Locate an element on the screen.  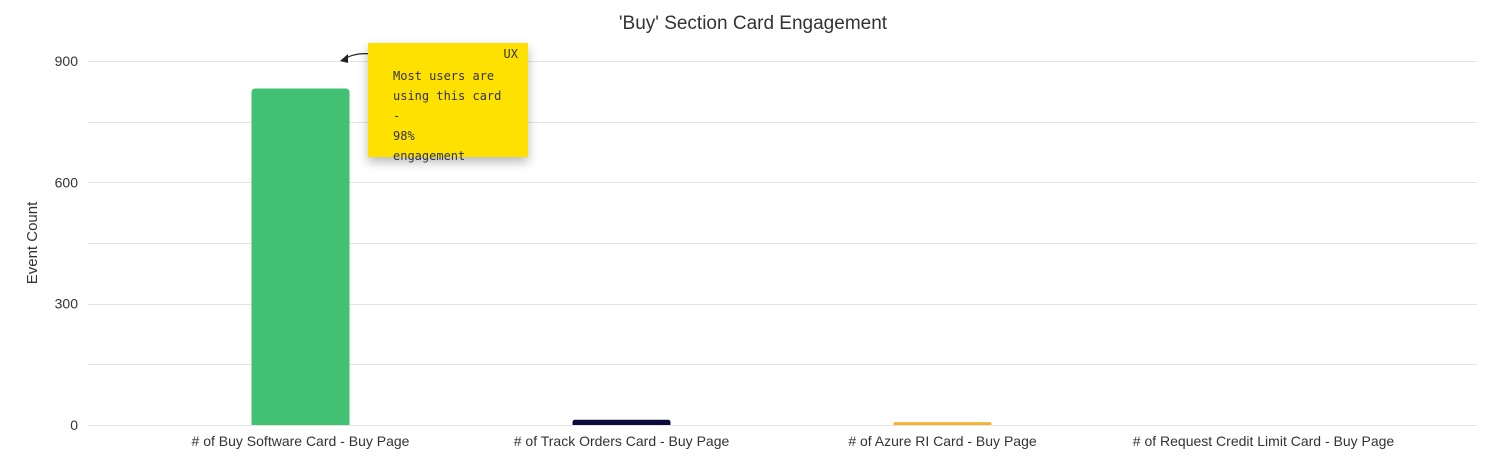
y-tick-label: 300 is located at coordinates (67, 304).